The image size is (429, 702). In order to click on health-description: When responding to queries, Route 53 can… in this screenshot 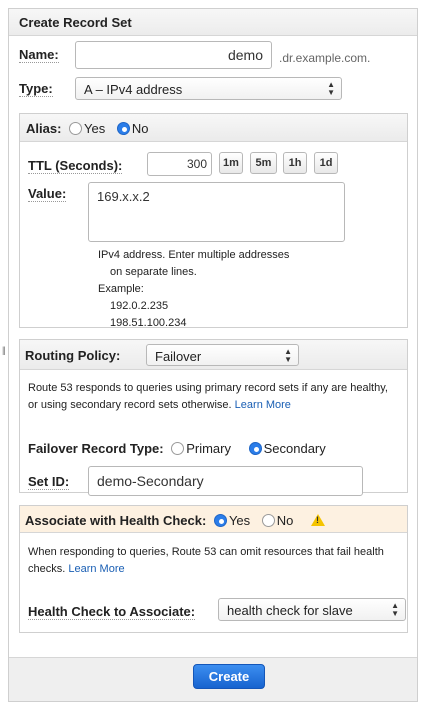, I will do `click(206, 561)`.